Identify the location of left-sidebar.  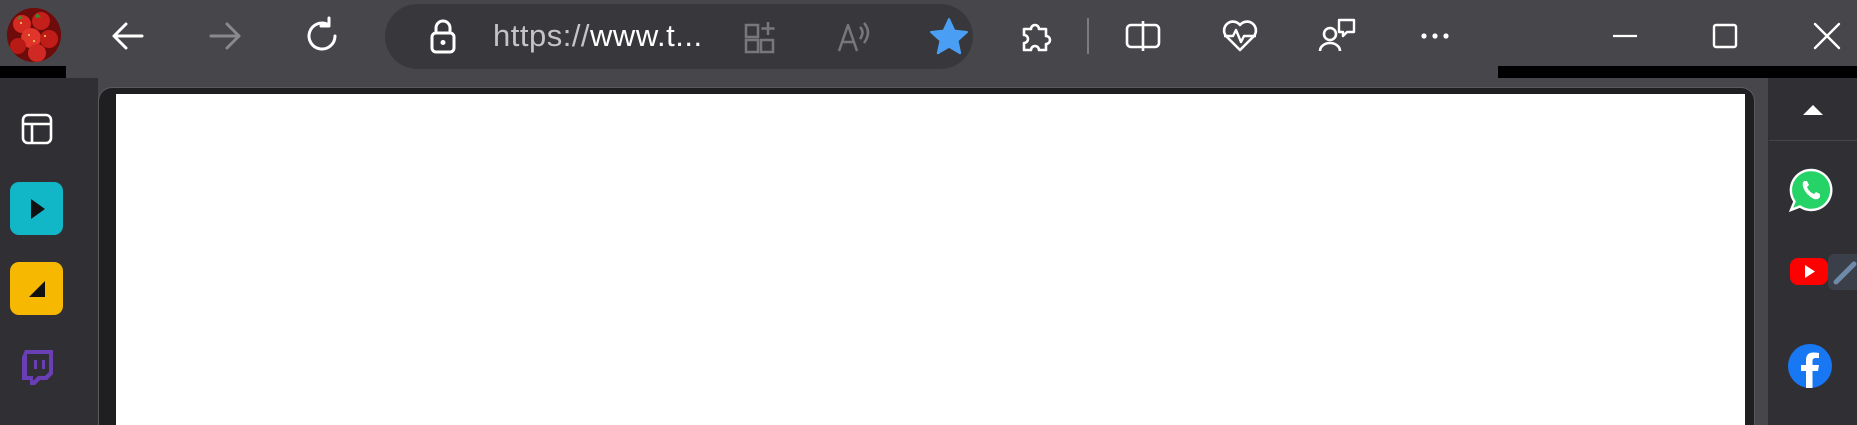
(49, 251).